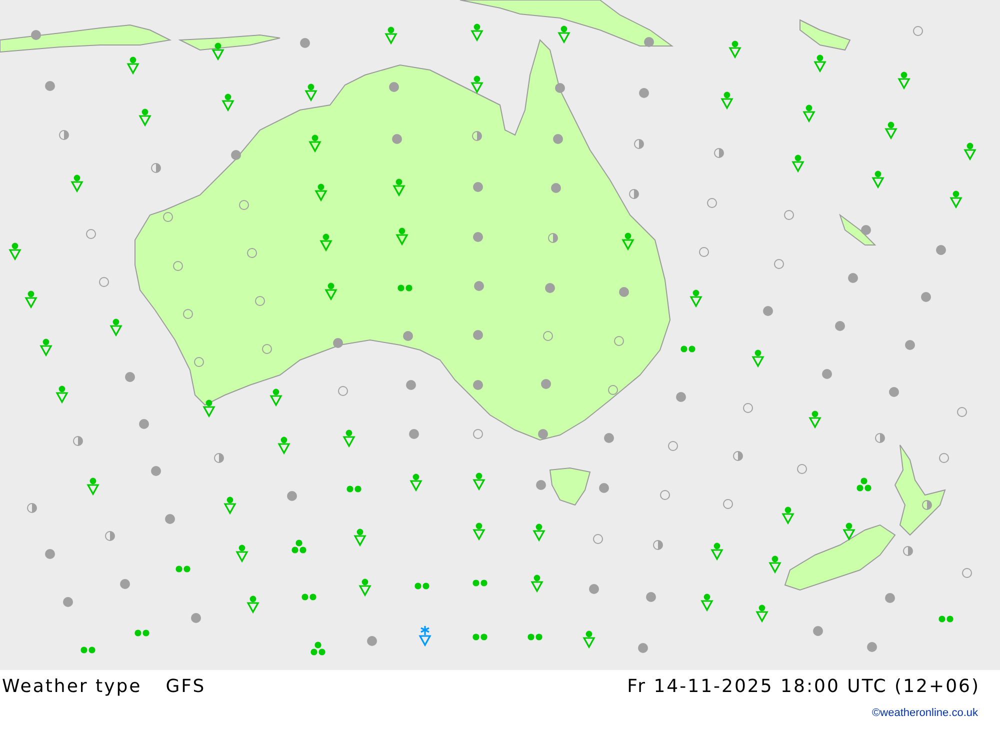 The height and width of the screenshot is (733, 1000). I want to click on heavy-rain-icon, so click(864, 485).